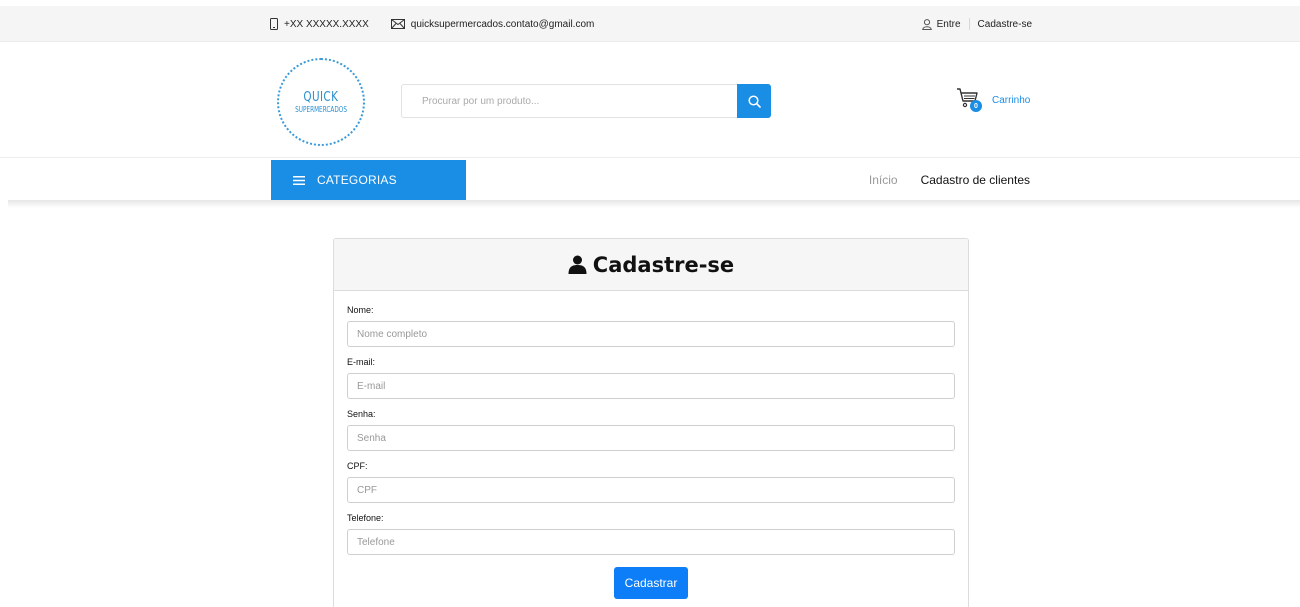 Image resolution: width=1300 pixels, height=607 pixels. Describe the element at coordinates (274, 24) in the screenshot. I see `phone-icon` at that location.